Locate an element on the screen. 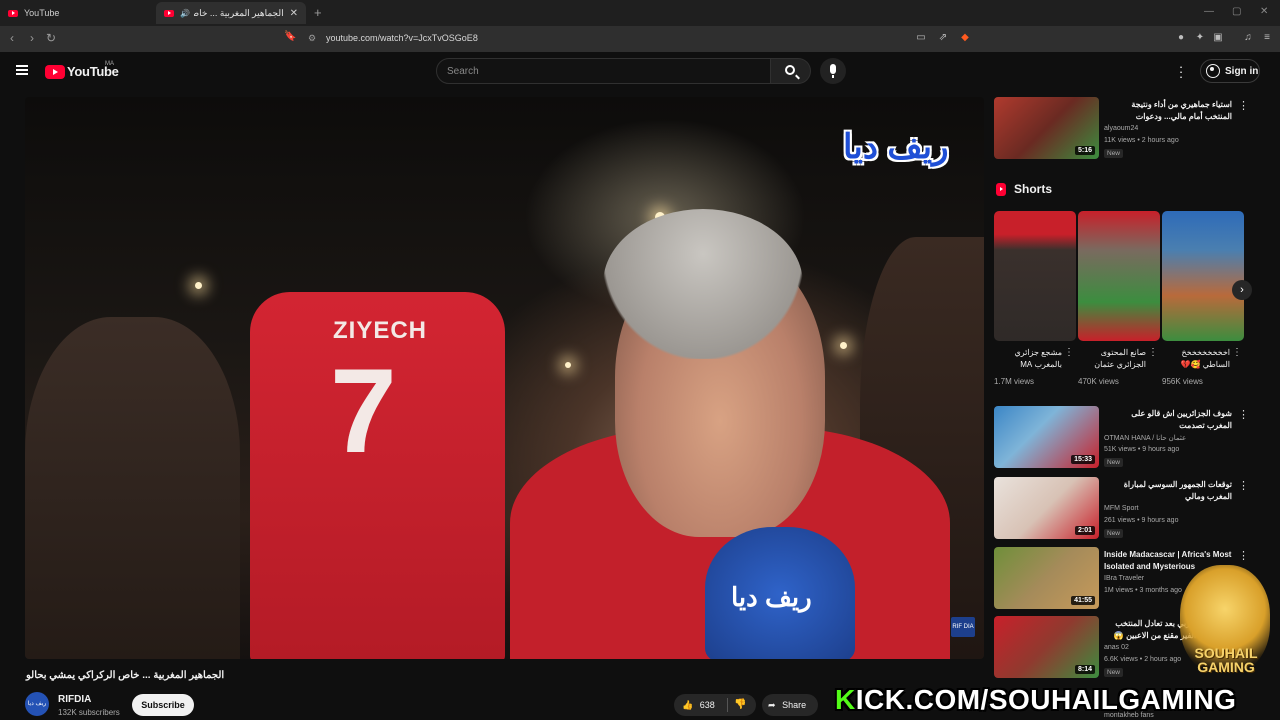 The height and width of the screenshot is (720, 1280). tab-title: YouTube is located at coordinates (42, 13).